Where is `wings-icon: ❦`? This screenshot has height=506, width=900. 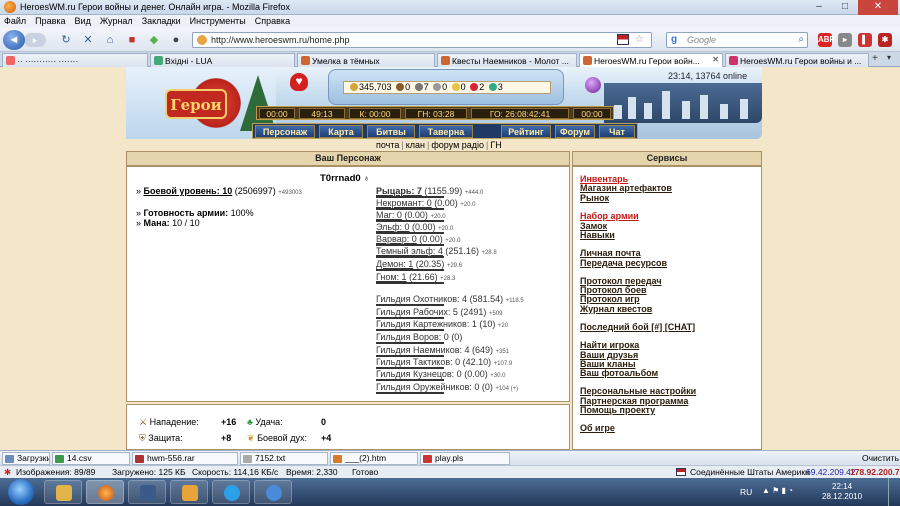
wings-icon: ❦ is located at coordinates (251, 438).